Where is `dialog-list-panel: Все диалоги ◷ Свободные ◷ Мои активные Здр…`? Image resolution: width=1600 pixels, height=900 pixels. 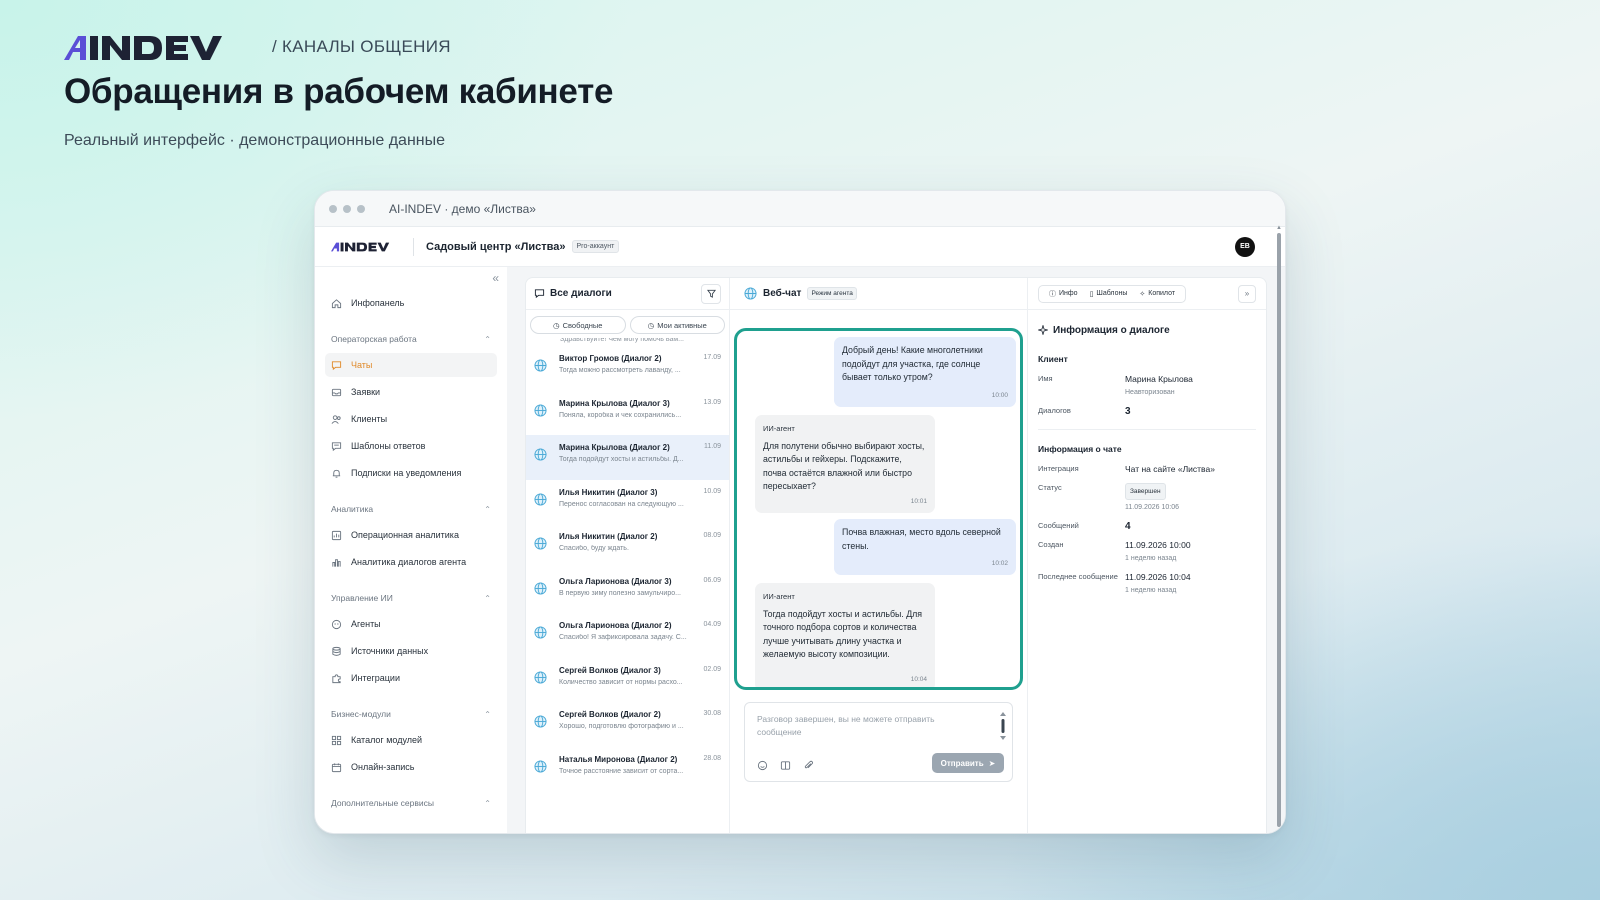 dialog-list-panel: Все диалоги ◷ Свободные ◷ Мои активные Здр… is located at coordinates (628, 555).